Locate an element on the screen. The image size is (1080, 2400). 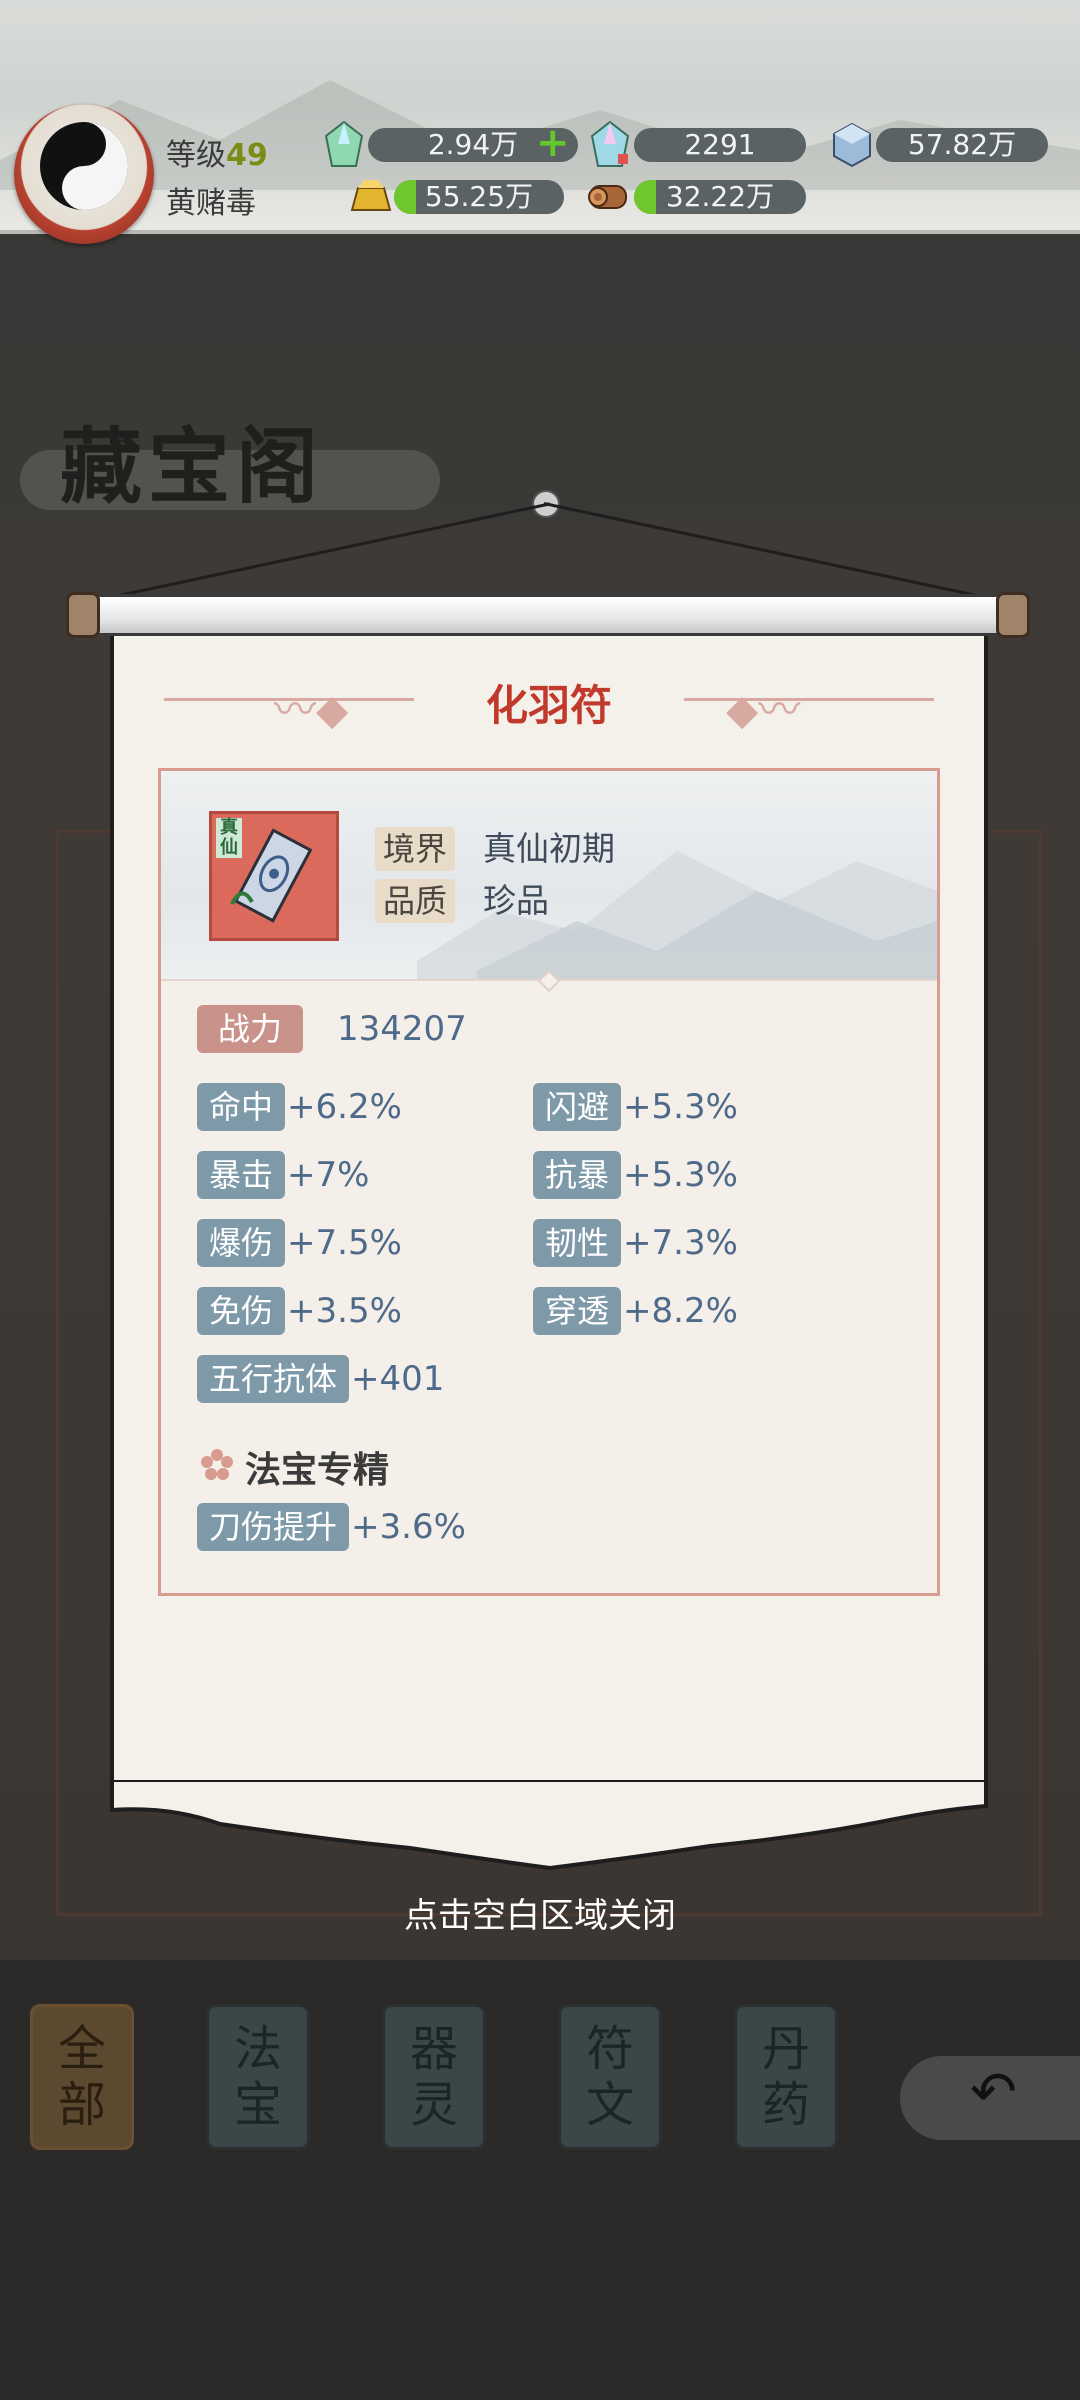
stat-five-element-resist: 五行抗体 +401 is located at coordinates (320, 1379).